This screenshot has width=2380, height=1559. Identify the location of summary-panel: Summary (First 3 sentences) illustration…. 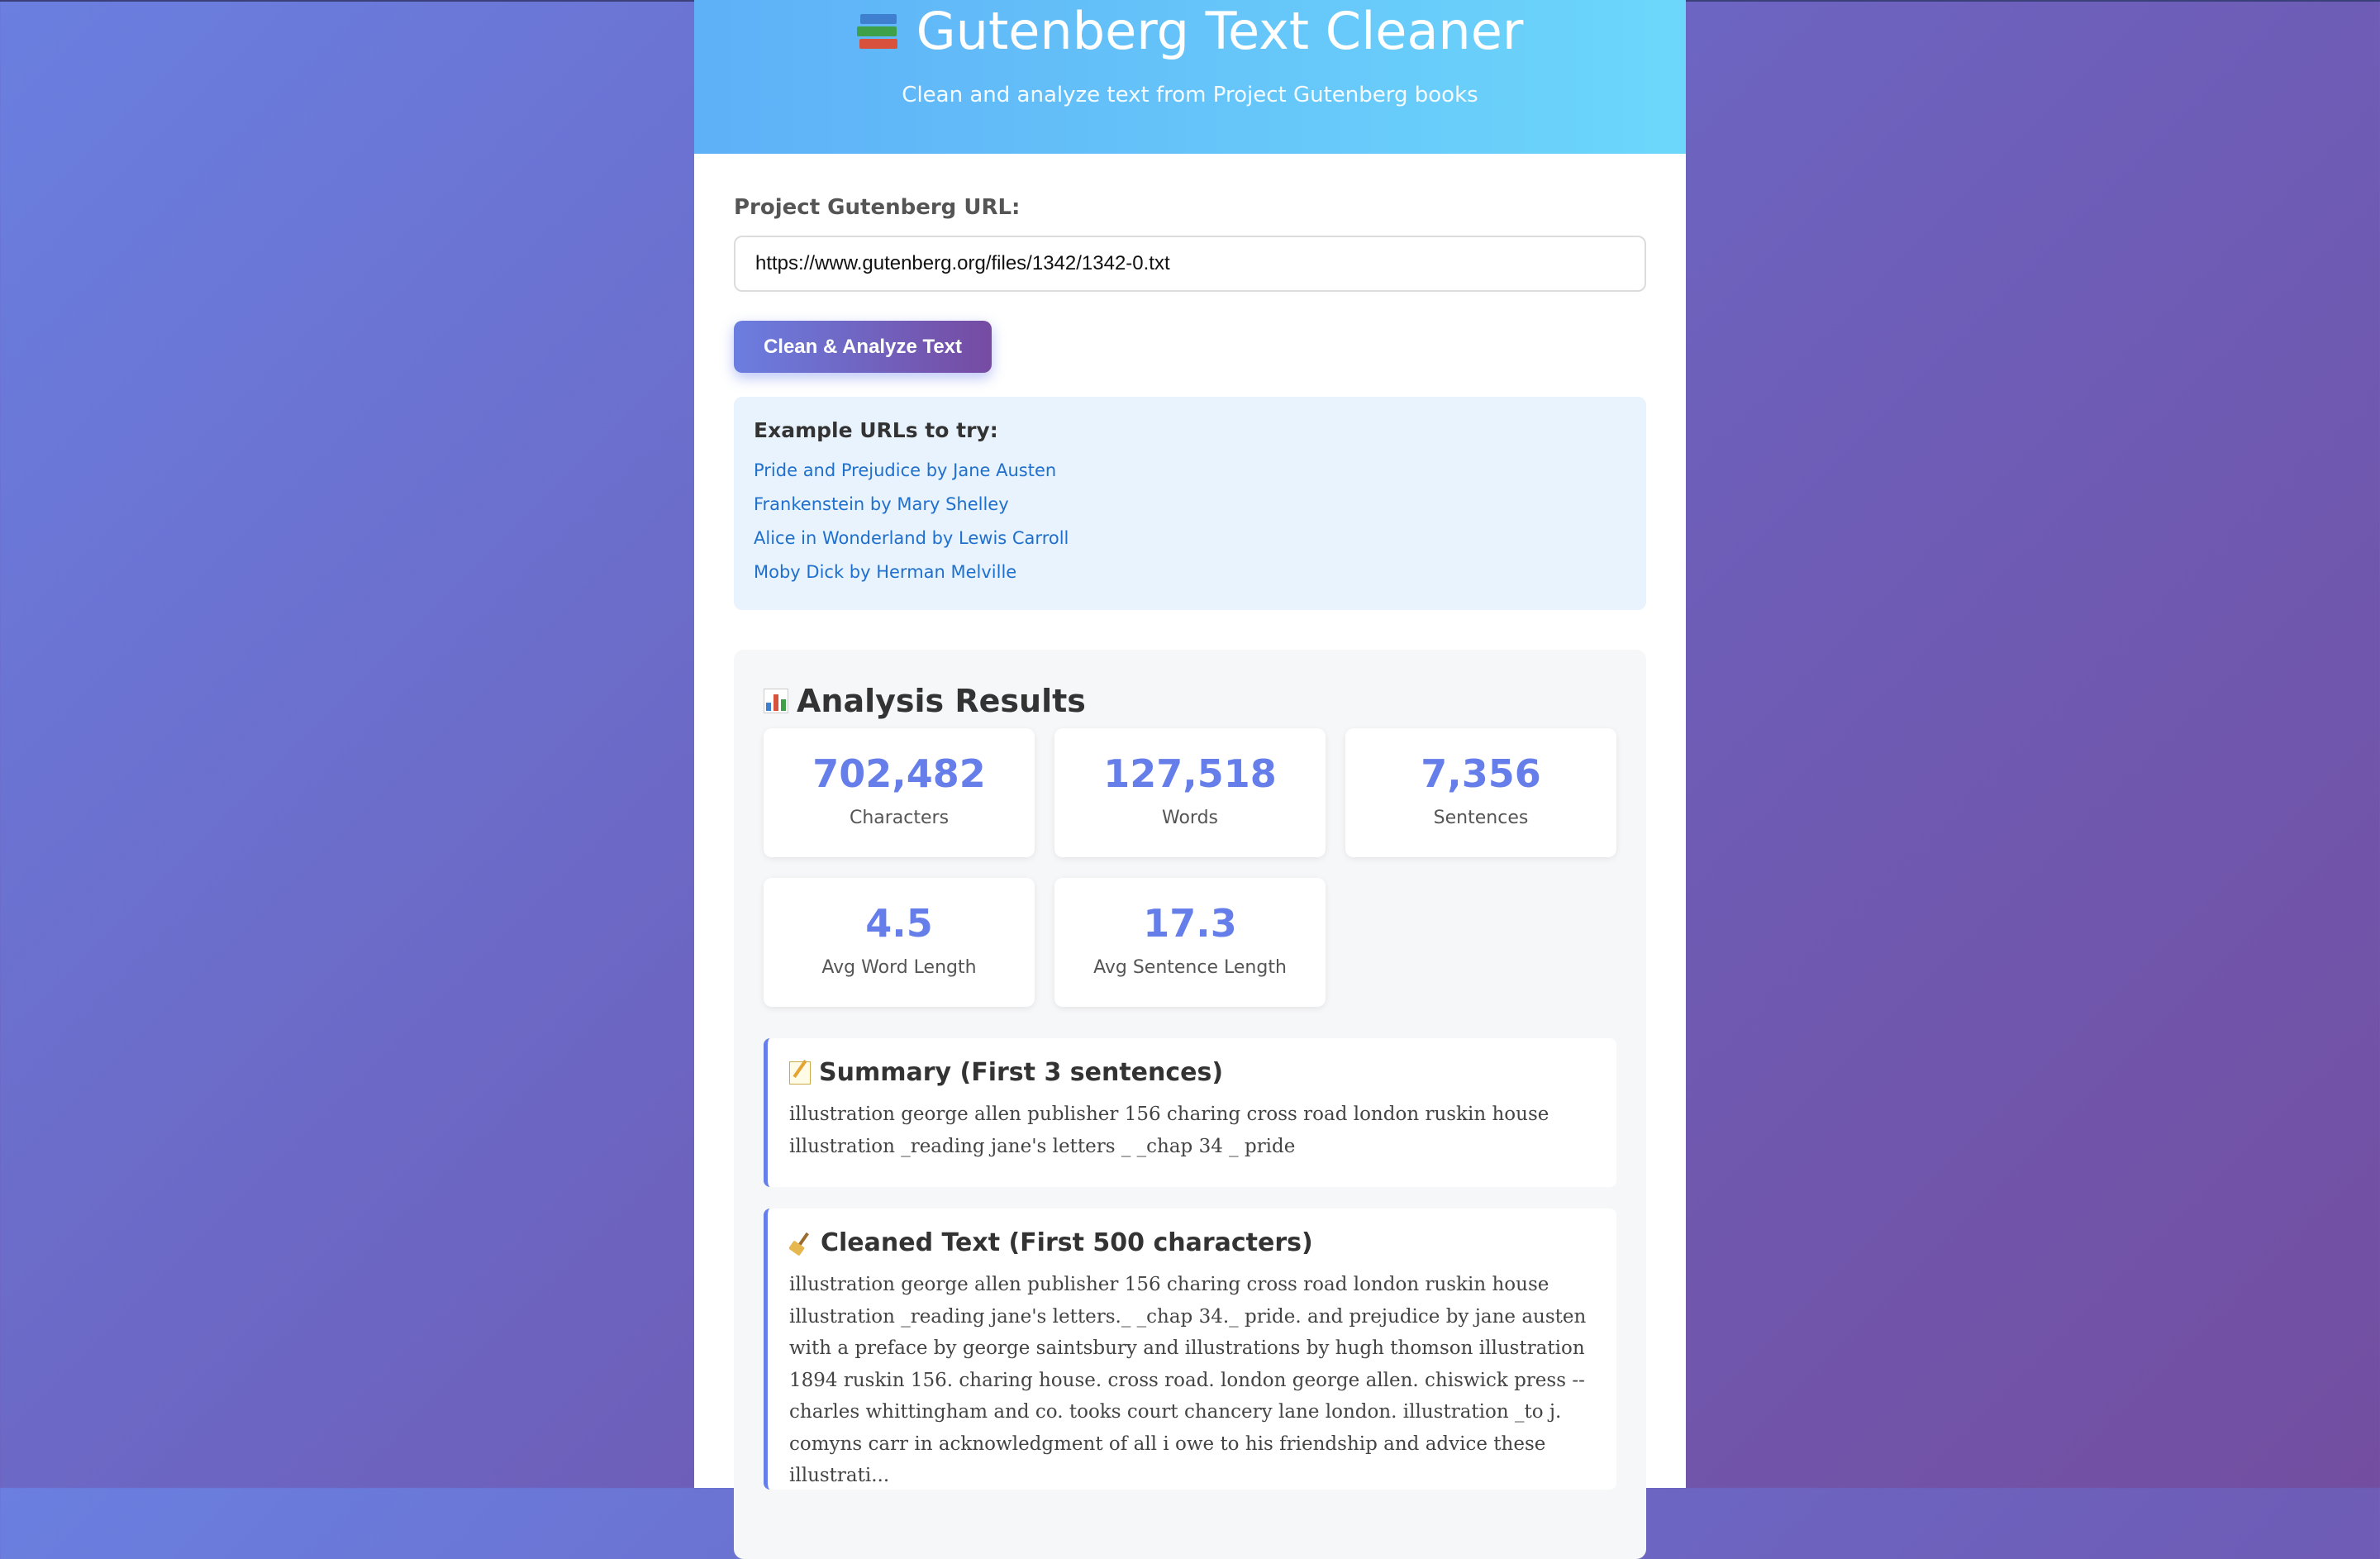
(1190, 1112).